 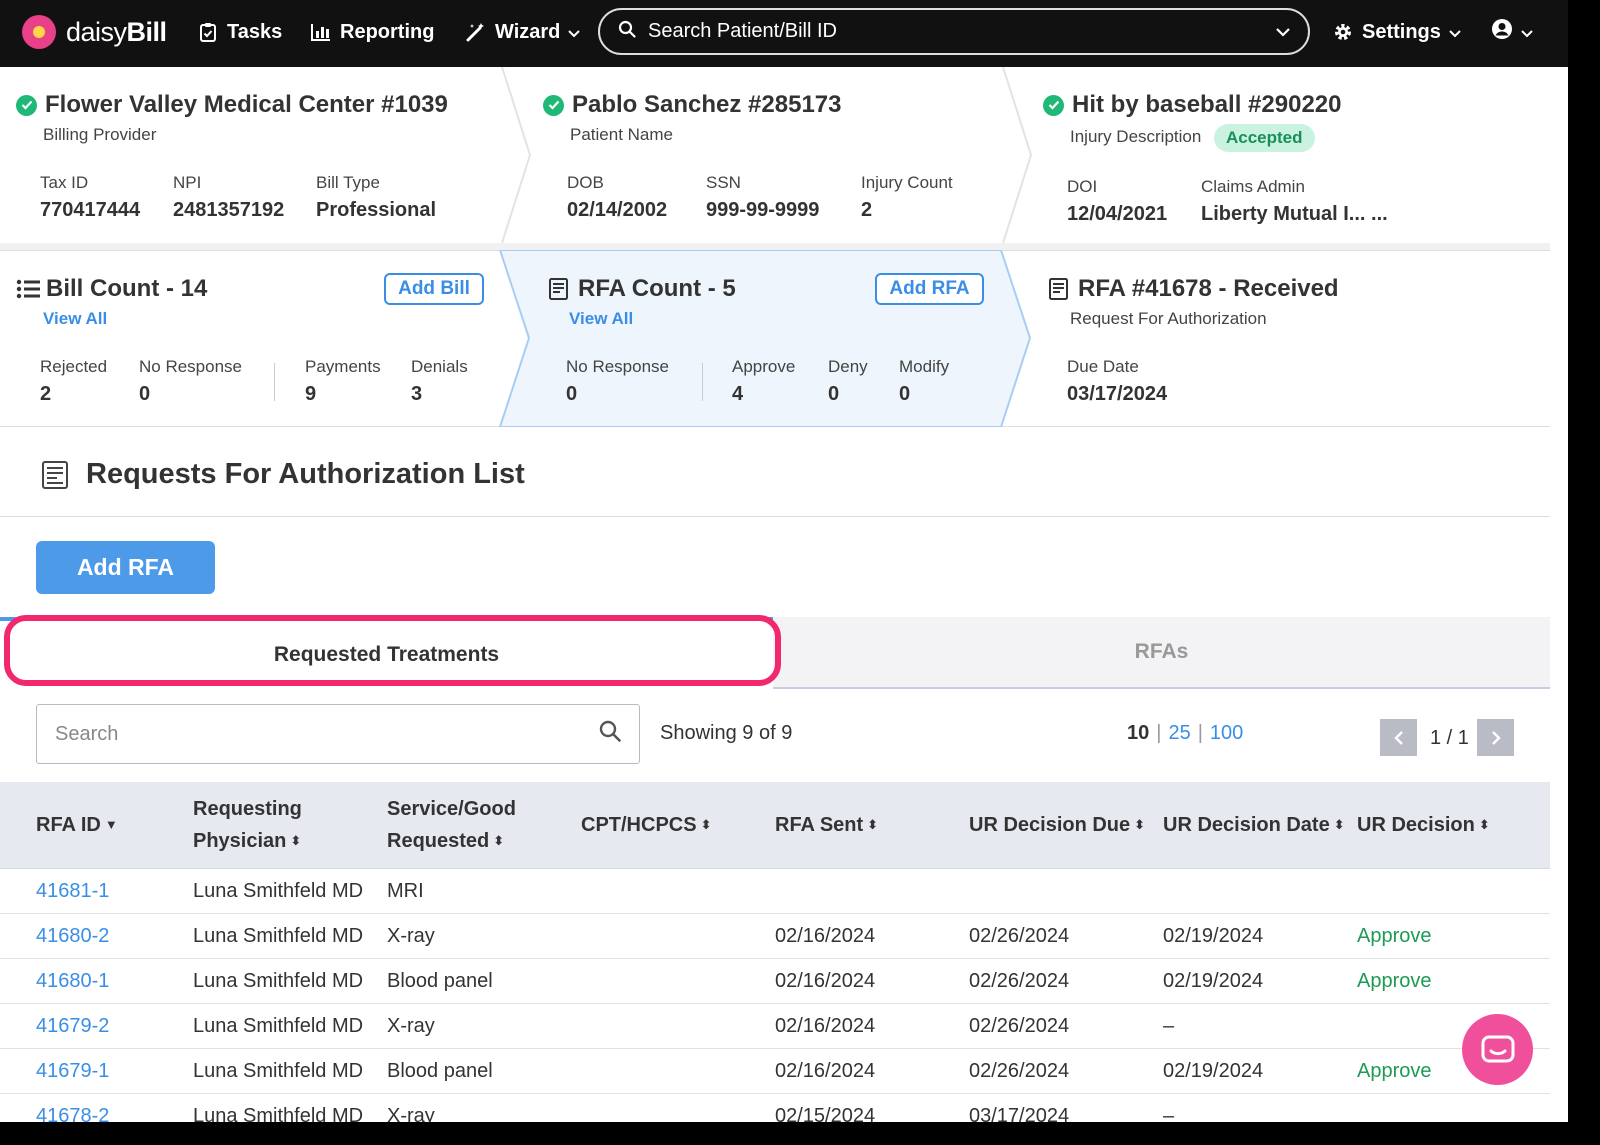 What do you see at coordinates (1398, 737) in the screenshot?
I see `previous-page-button` at bounding box center [1398, 737].